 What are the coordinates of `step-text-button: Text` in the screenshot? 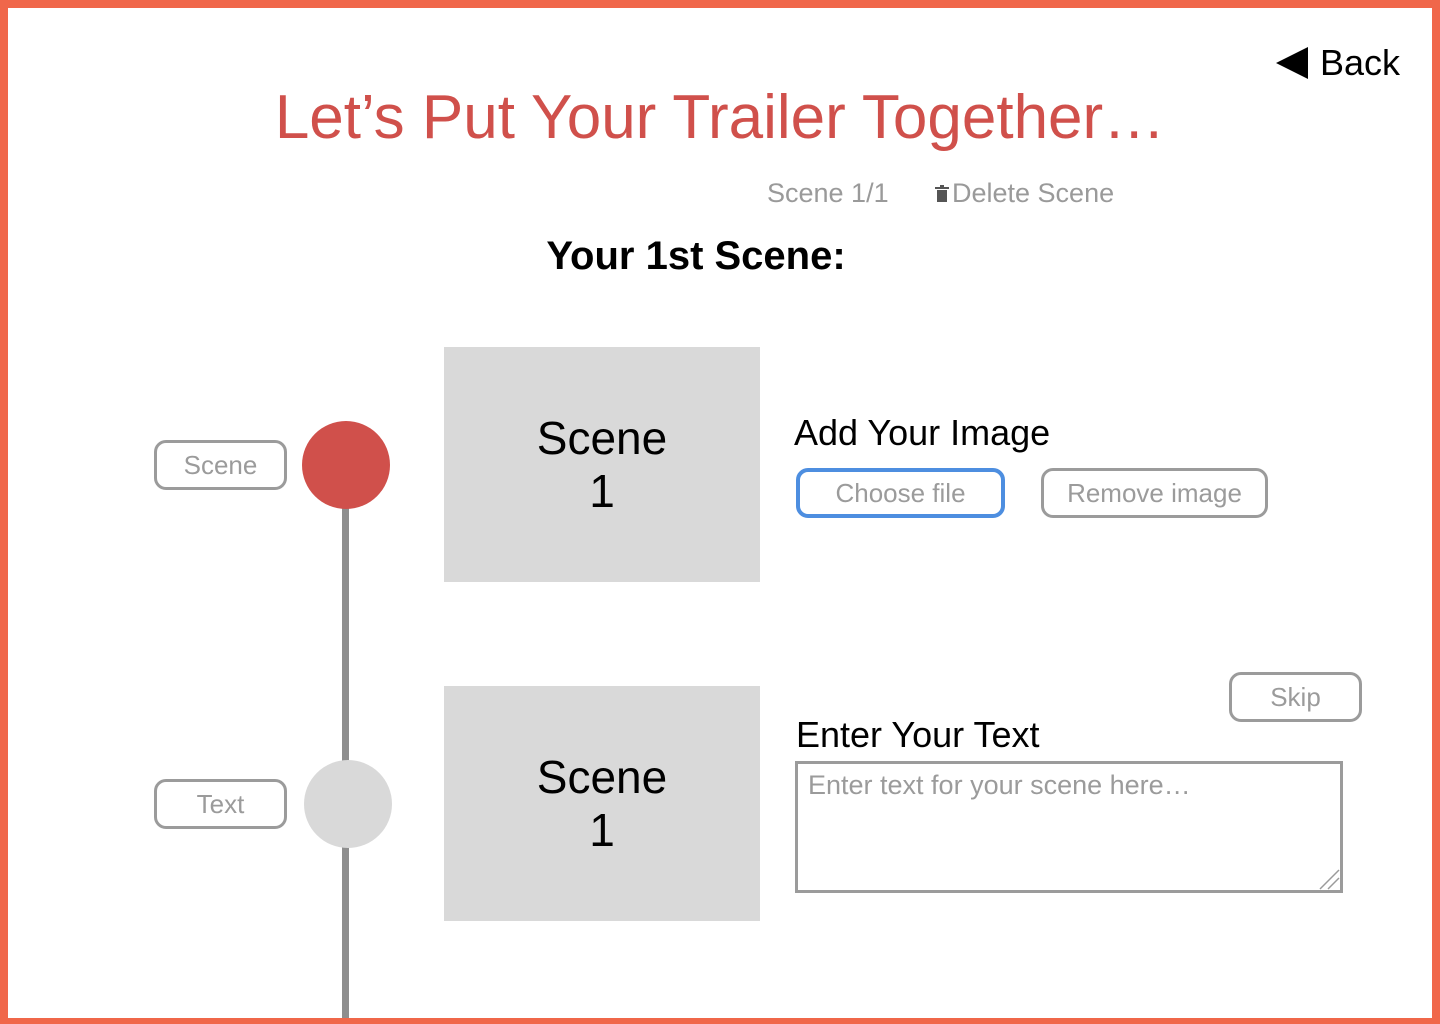 It's located at (220, 804).